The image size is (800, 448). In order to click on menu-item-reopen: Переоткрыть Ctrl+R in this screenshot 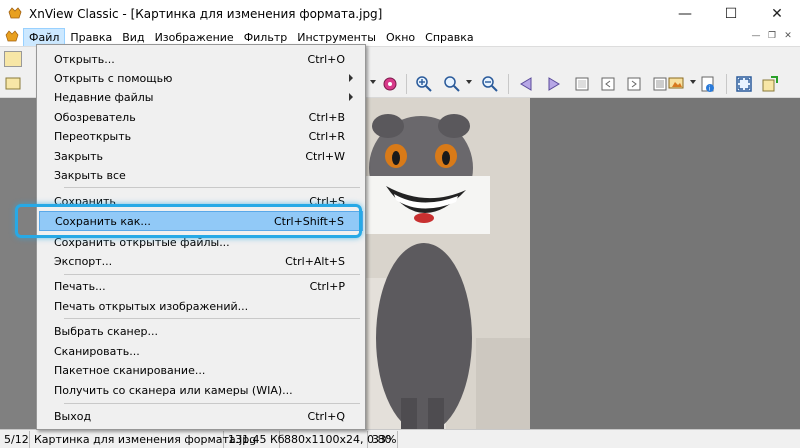, I will do `click(201, 136)`.